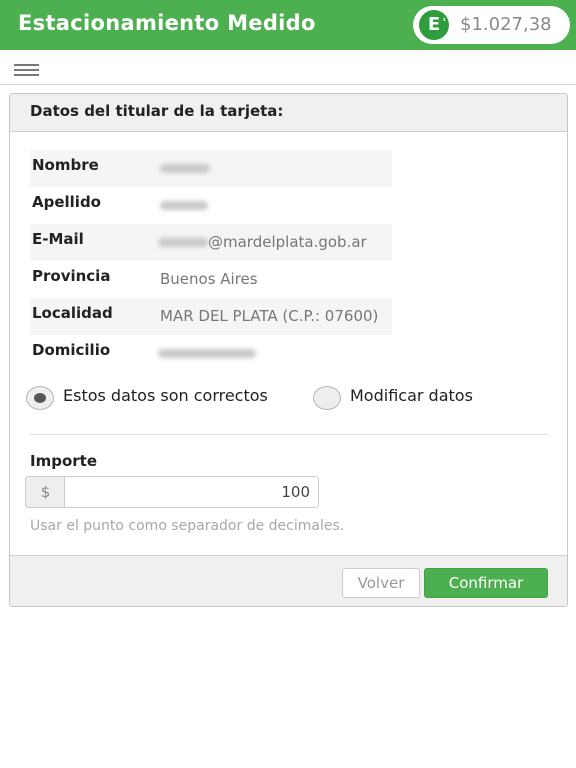 The width and height of the screenshot is (576, 768). I want to click on top-bar: Estacionamiento Medido E ' $1.027,38, so click(288, 25).